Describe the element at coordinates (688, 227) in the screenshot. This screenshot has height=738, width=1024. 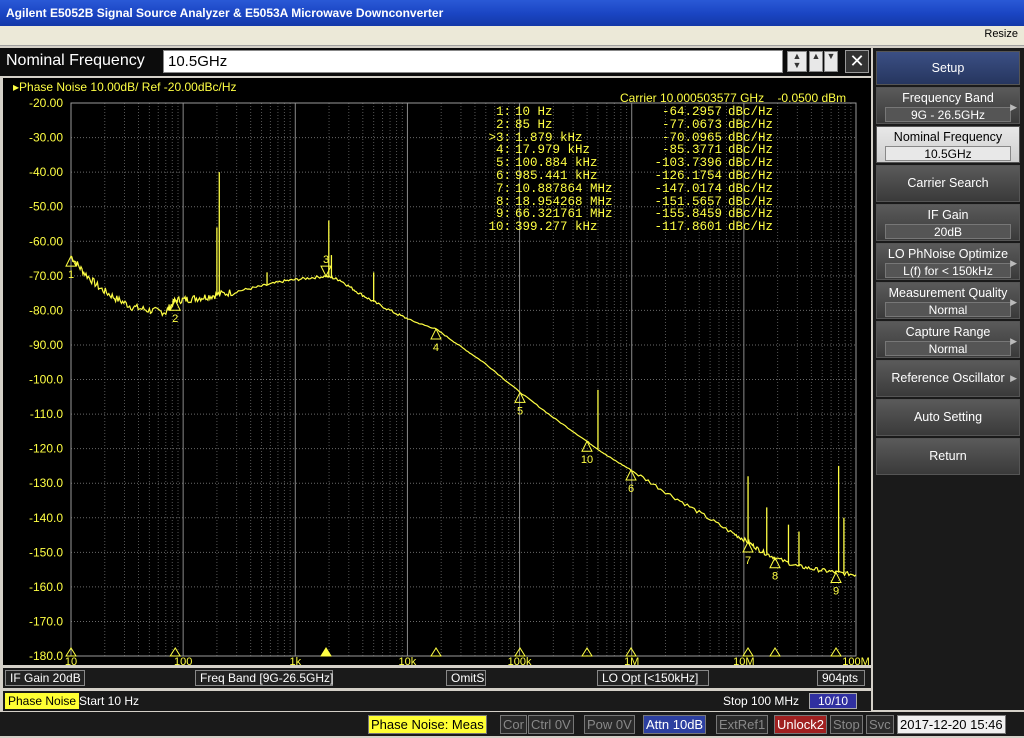
I see `marker-value: -117.8601` at that location.